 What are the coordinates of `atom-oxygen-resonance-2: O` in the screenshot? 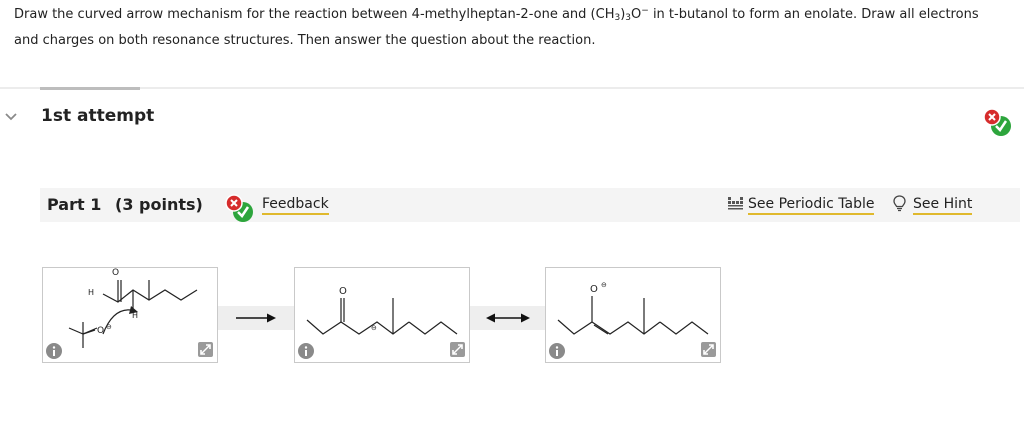 It's located at (594, 289).